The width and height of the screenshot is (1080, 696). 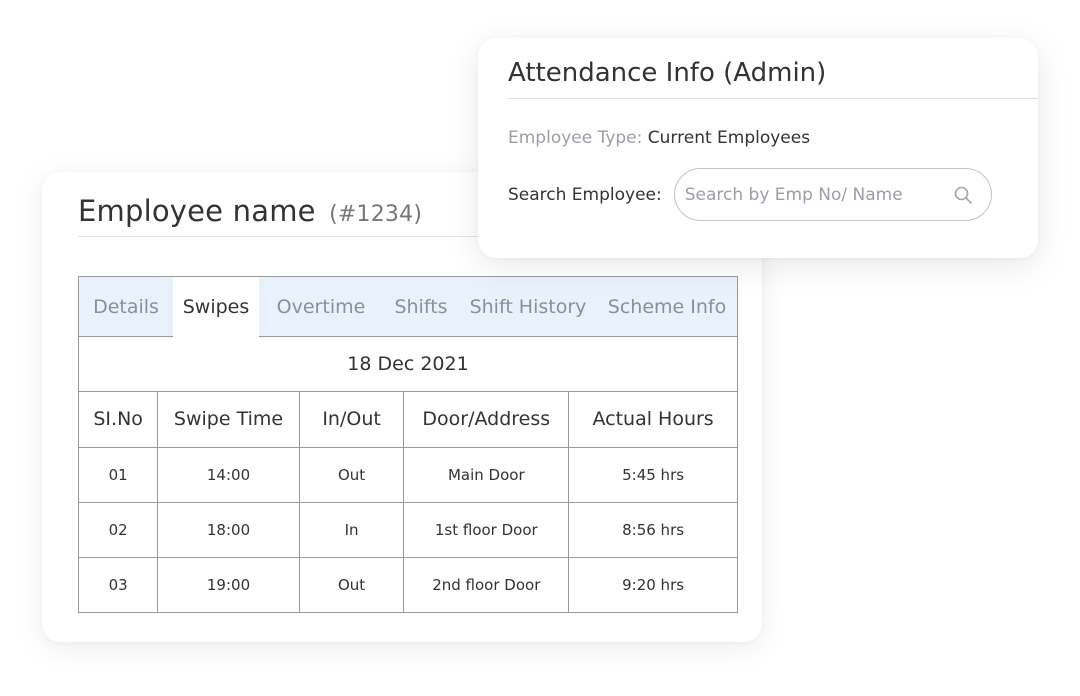 I want to click on cell-actual-hours: 9:20 hrs, so click(x=653, y=584).